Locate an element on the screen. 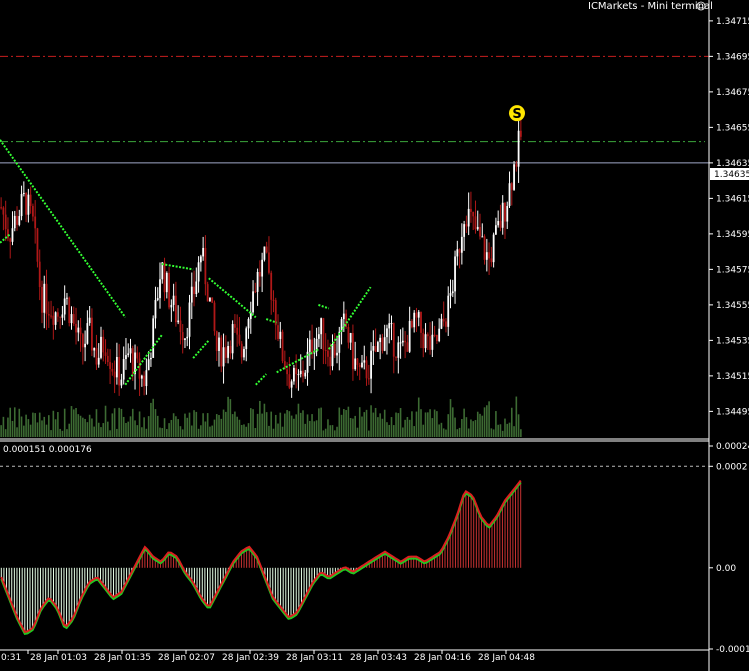 Image resolution: width=749 pixels, height=671 pixels. price-tick-label: 1.34615 is located at coordinates (732, 199).